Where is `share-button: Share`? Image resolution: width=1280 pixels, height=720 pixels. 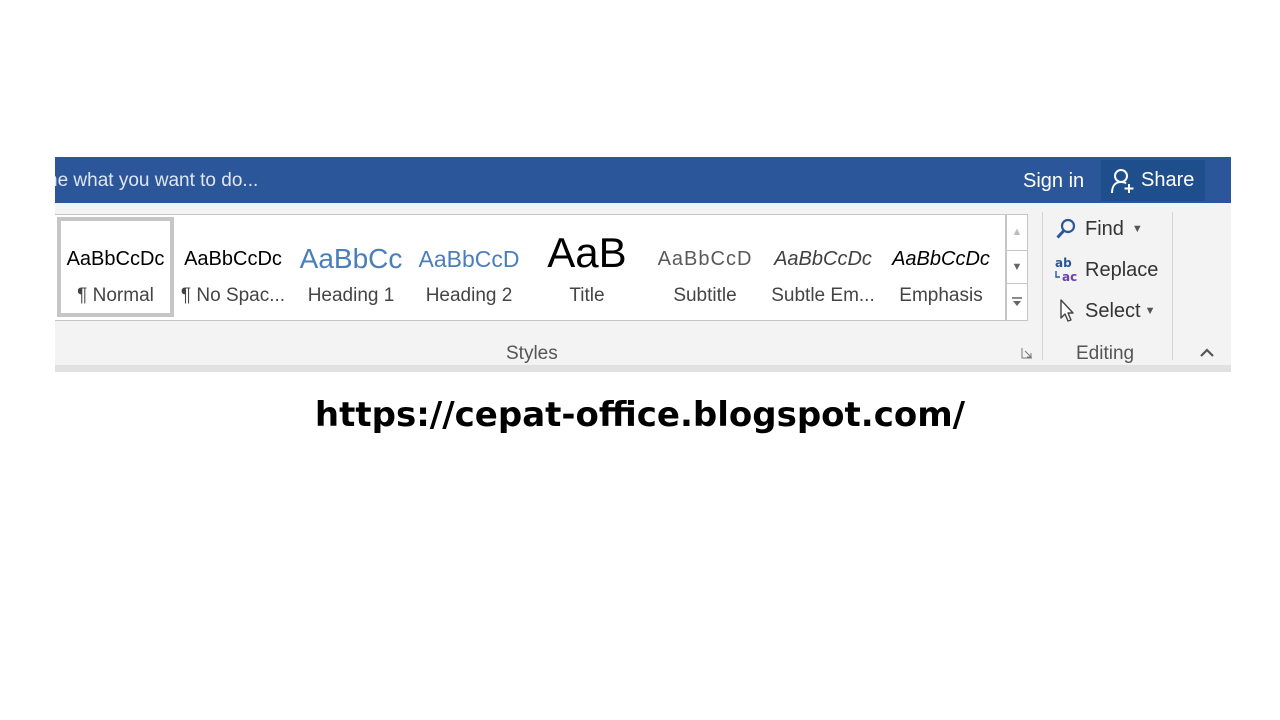 share-button: Share is located at coordinates (1153, 180).